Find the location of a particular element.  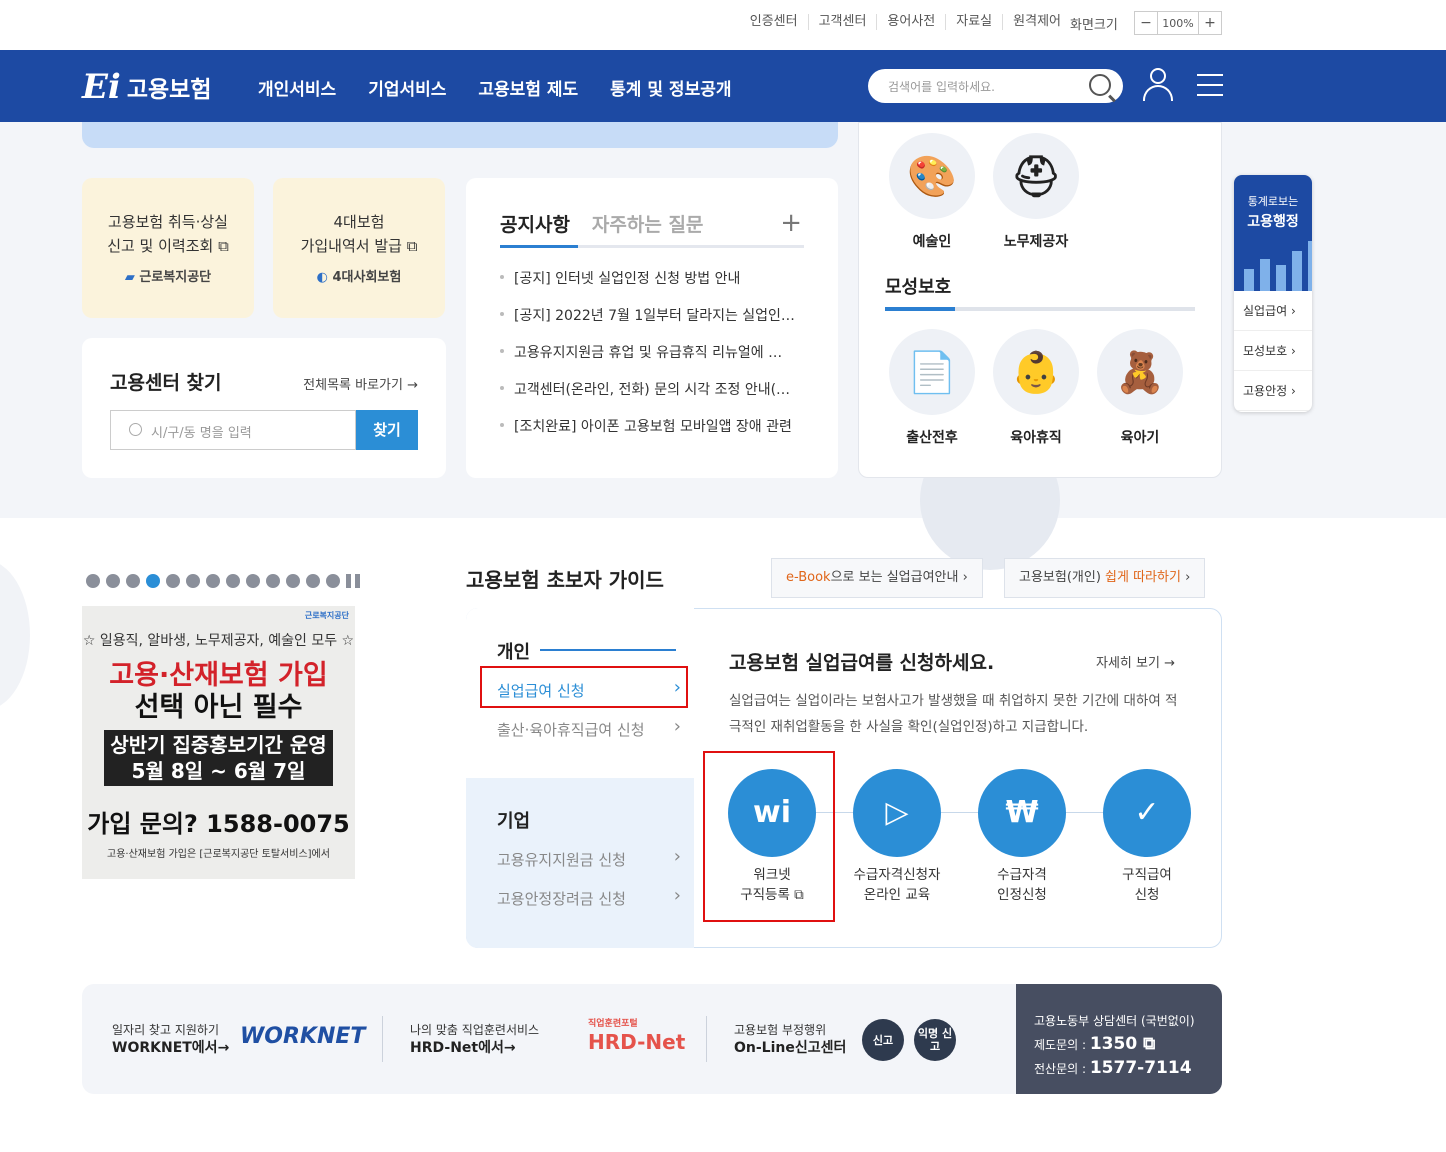

stats-link-unemployment: 실업급여 › is located at coordinates (1273, 311).